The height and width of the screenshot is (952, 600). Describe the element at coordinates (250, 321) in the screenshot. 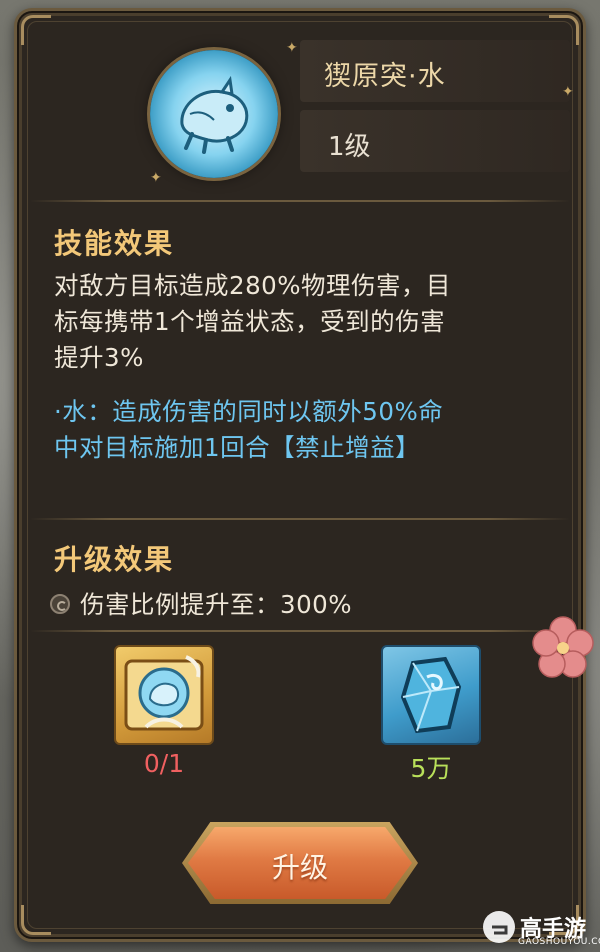

I see `effect-line: 标每携带1个增益状态，受到的伤害` at that location.